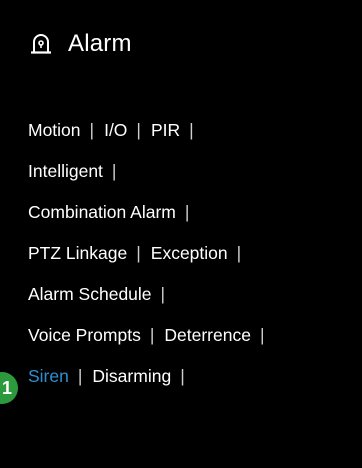 This screenshot has height=468, width=362. I want to click on menu-row: Intelligent |, so click(195, 171).